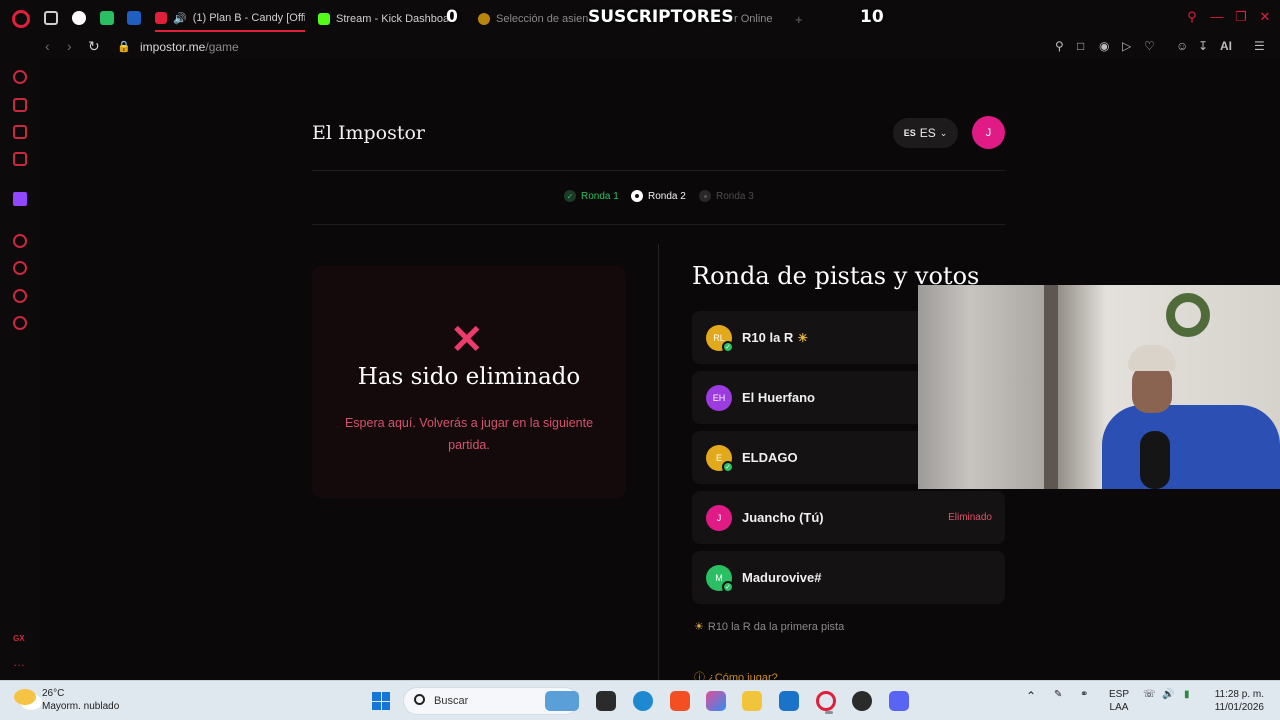  I want to click on round-3: Ronda 3, so click(726, 196).